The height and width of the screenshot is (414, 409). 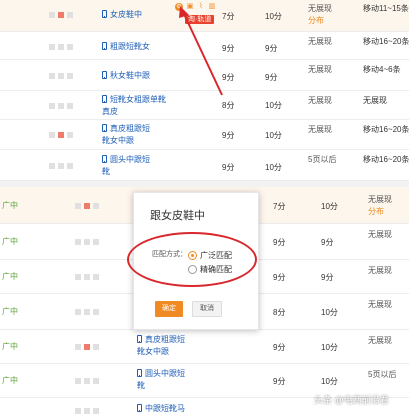 What do you see at coordinates (195, 8) in the screenshot?
I see `row-operations: ⚙ ▣ ⌇ ▥` at bounding box center [195, 8].